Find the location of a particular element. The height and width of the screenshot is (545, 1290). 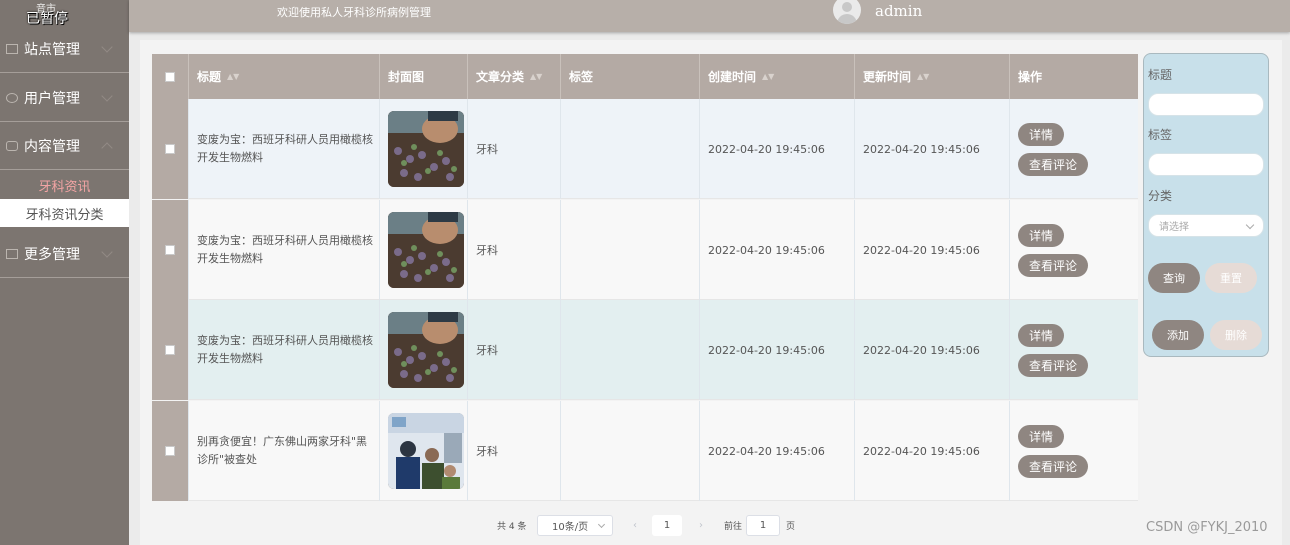

add-button: 添加 is located at coordinates (1178, 335).